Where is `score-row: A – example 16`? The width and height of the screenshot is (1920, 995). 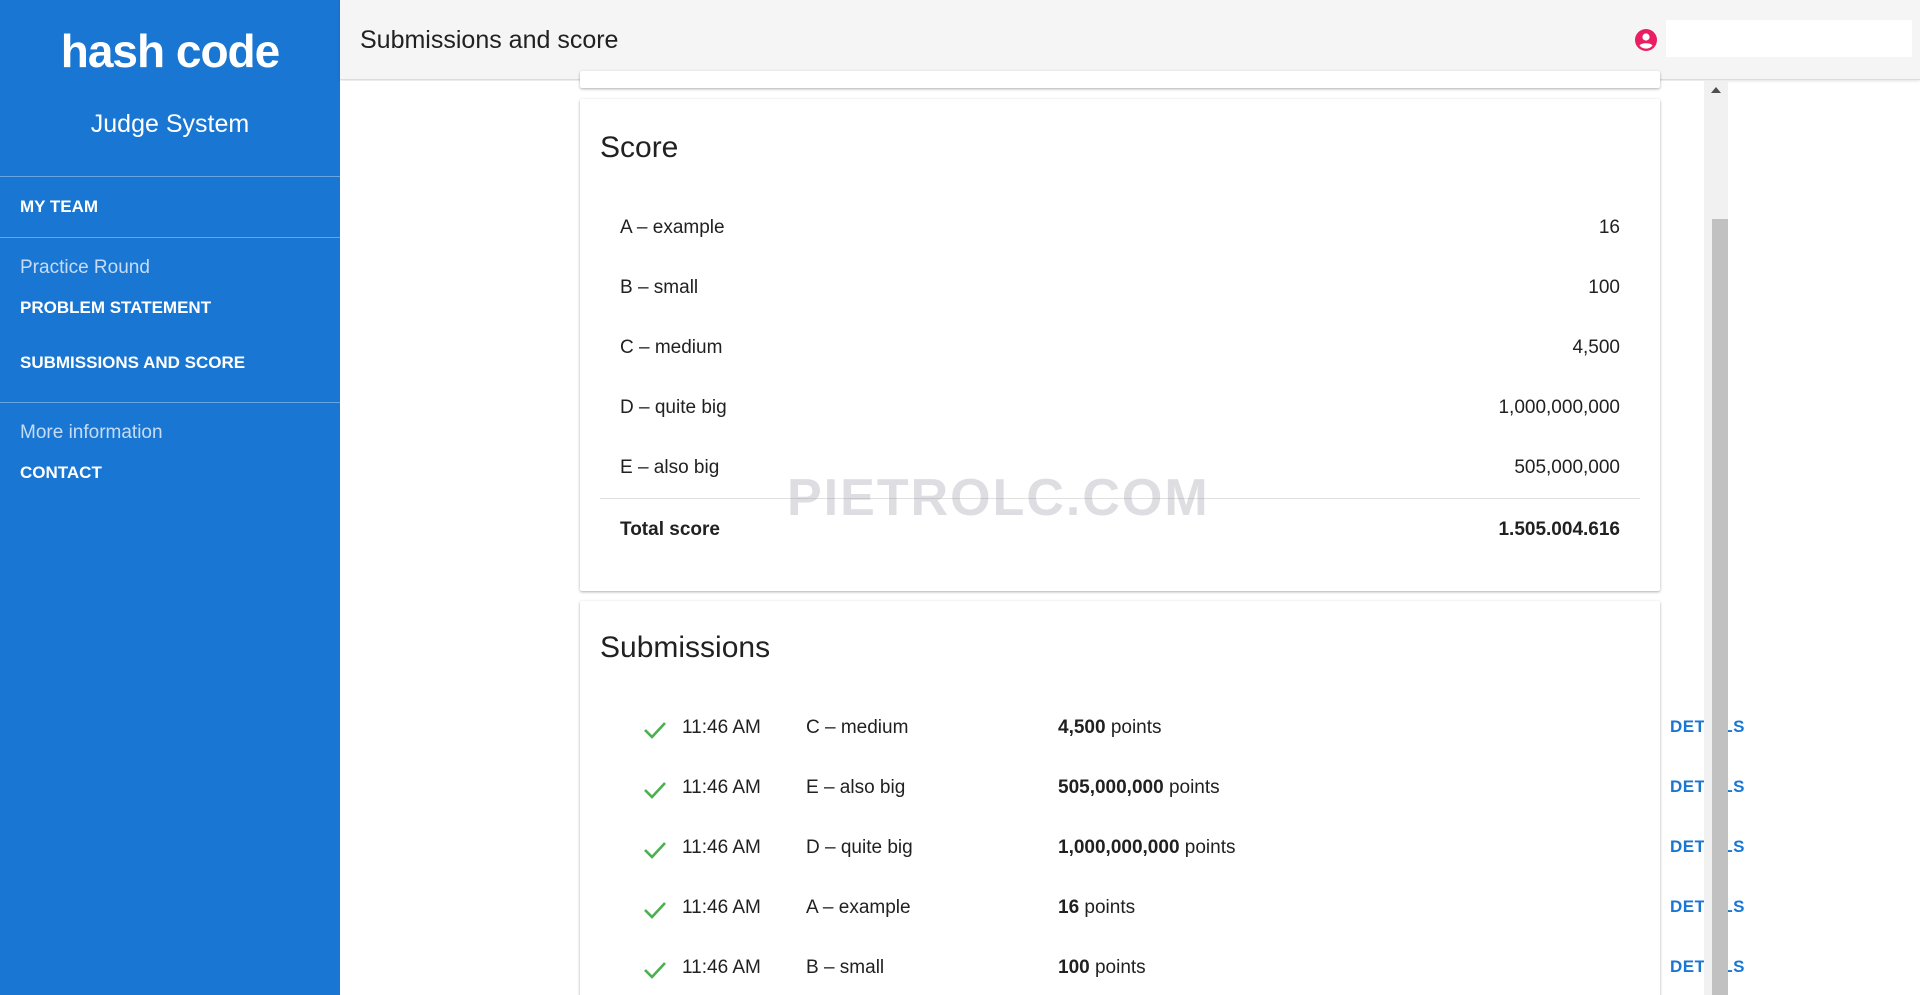
score-row: A – example 16 is located at coordinates (1120, 232).